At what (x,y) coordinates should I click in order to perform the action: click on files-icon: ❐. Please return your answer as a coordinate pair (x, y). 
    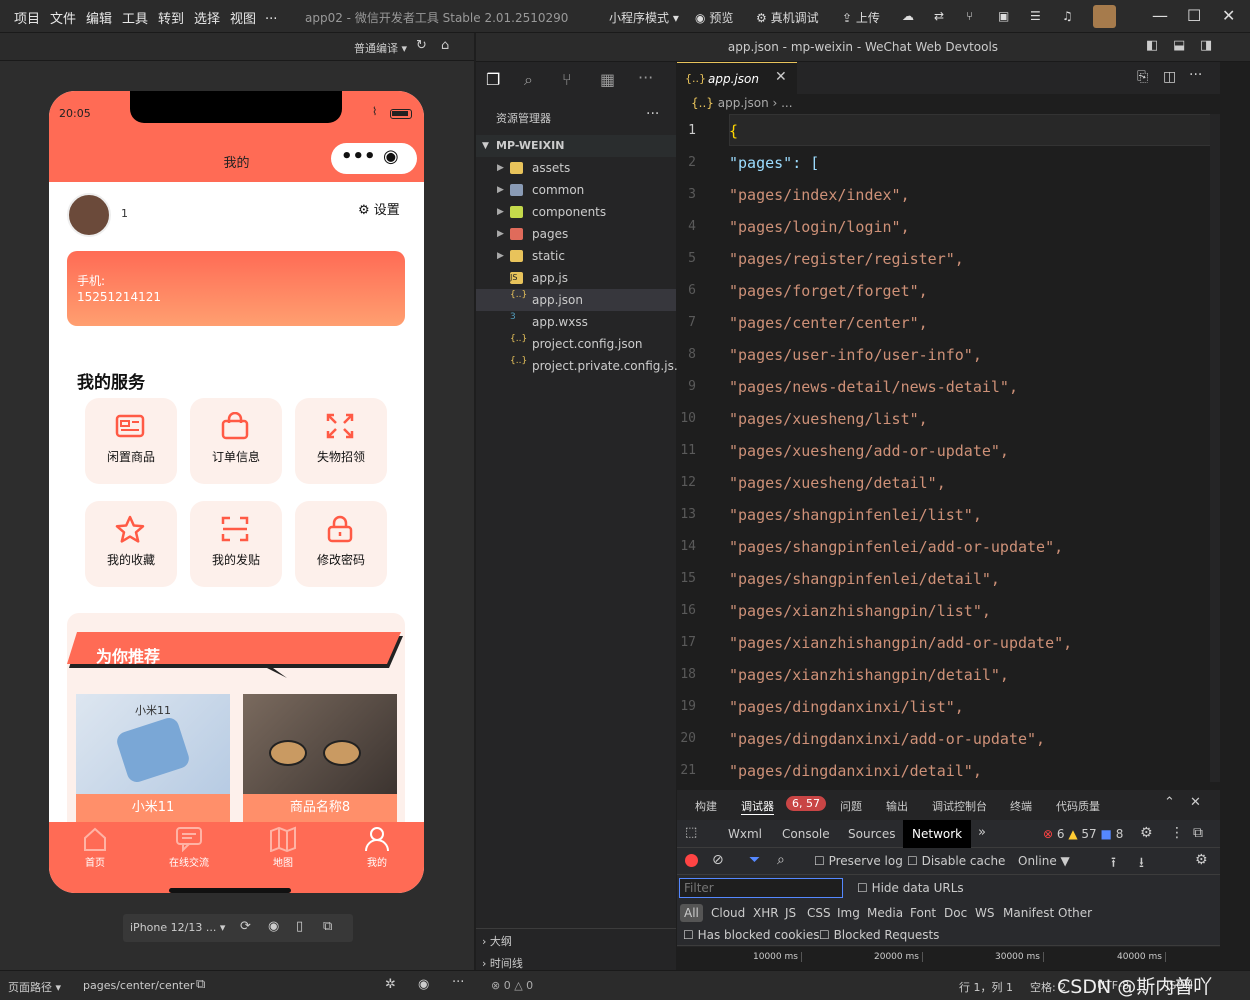
    Looking at the image, I should click on (493, 79).